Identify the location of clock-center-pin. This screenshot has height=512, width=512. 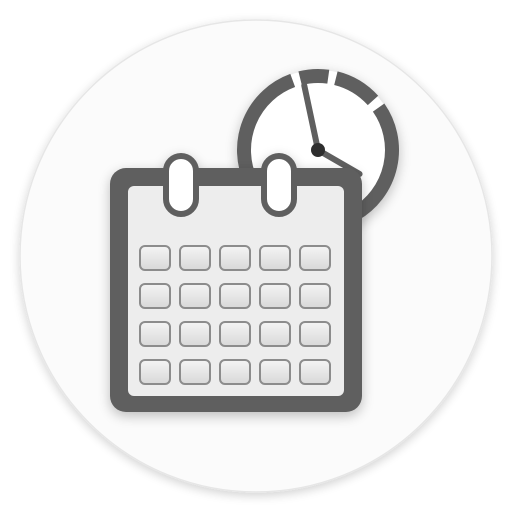
(318, 150).